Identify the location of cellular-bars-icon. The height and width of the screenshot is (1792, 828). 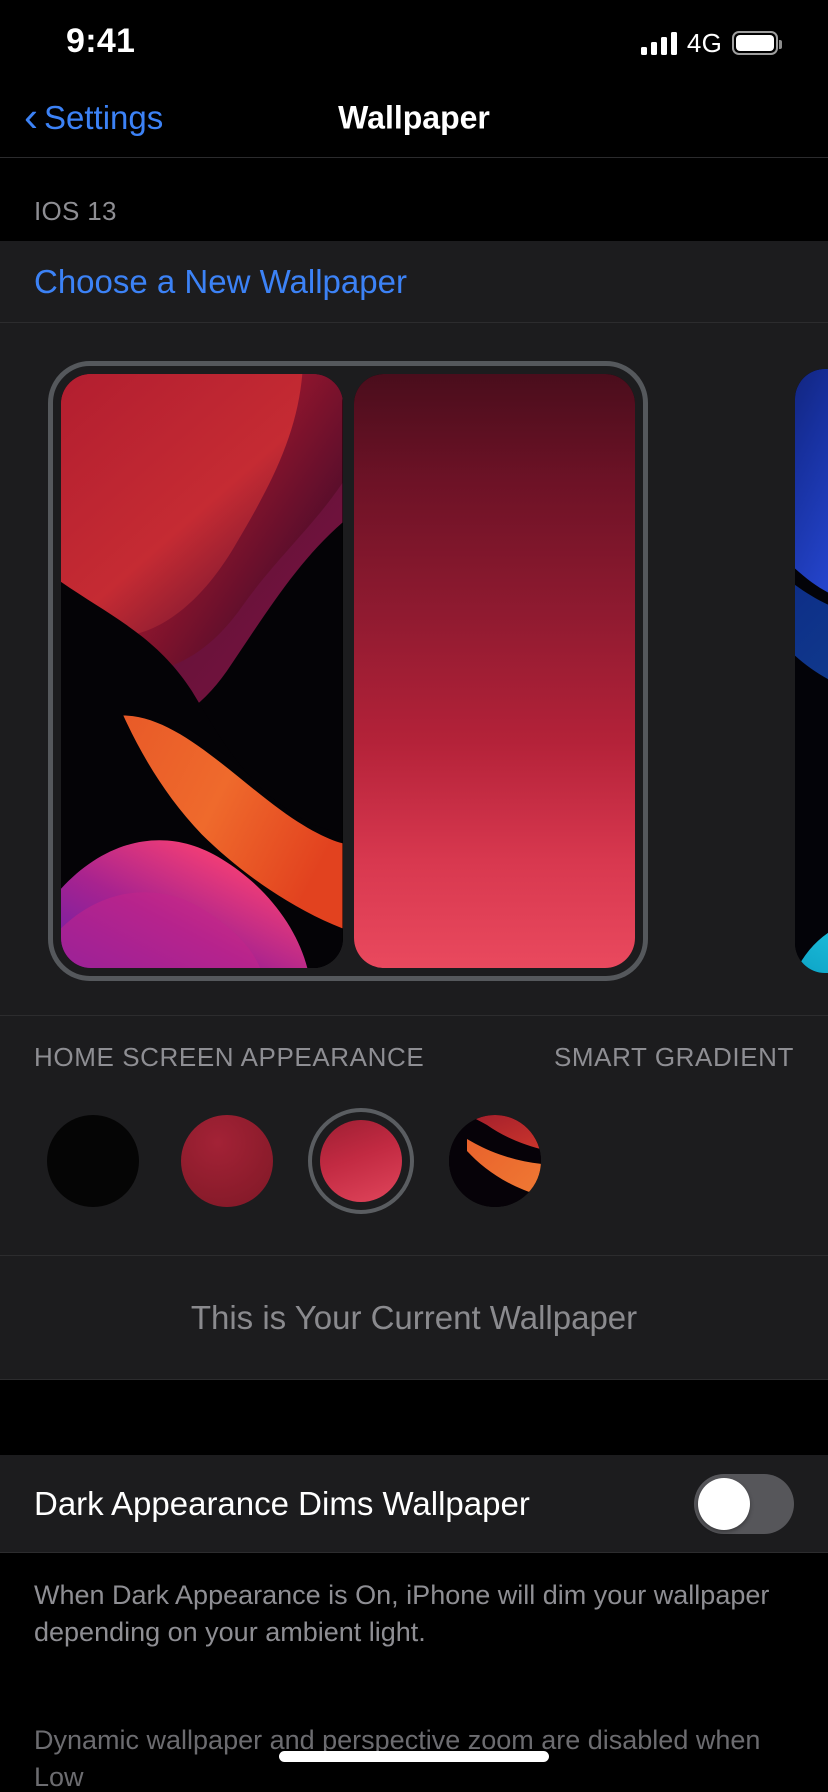
(658, 43).